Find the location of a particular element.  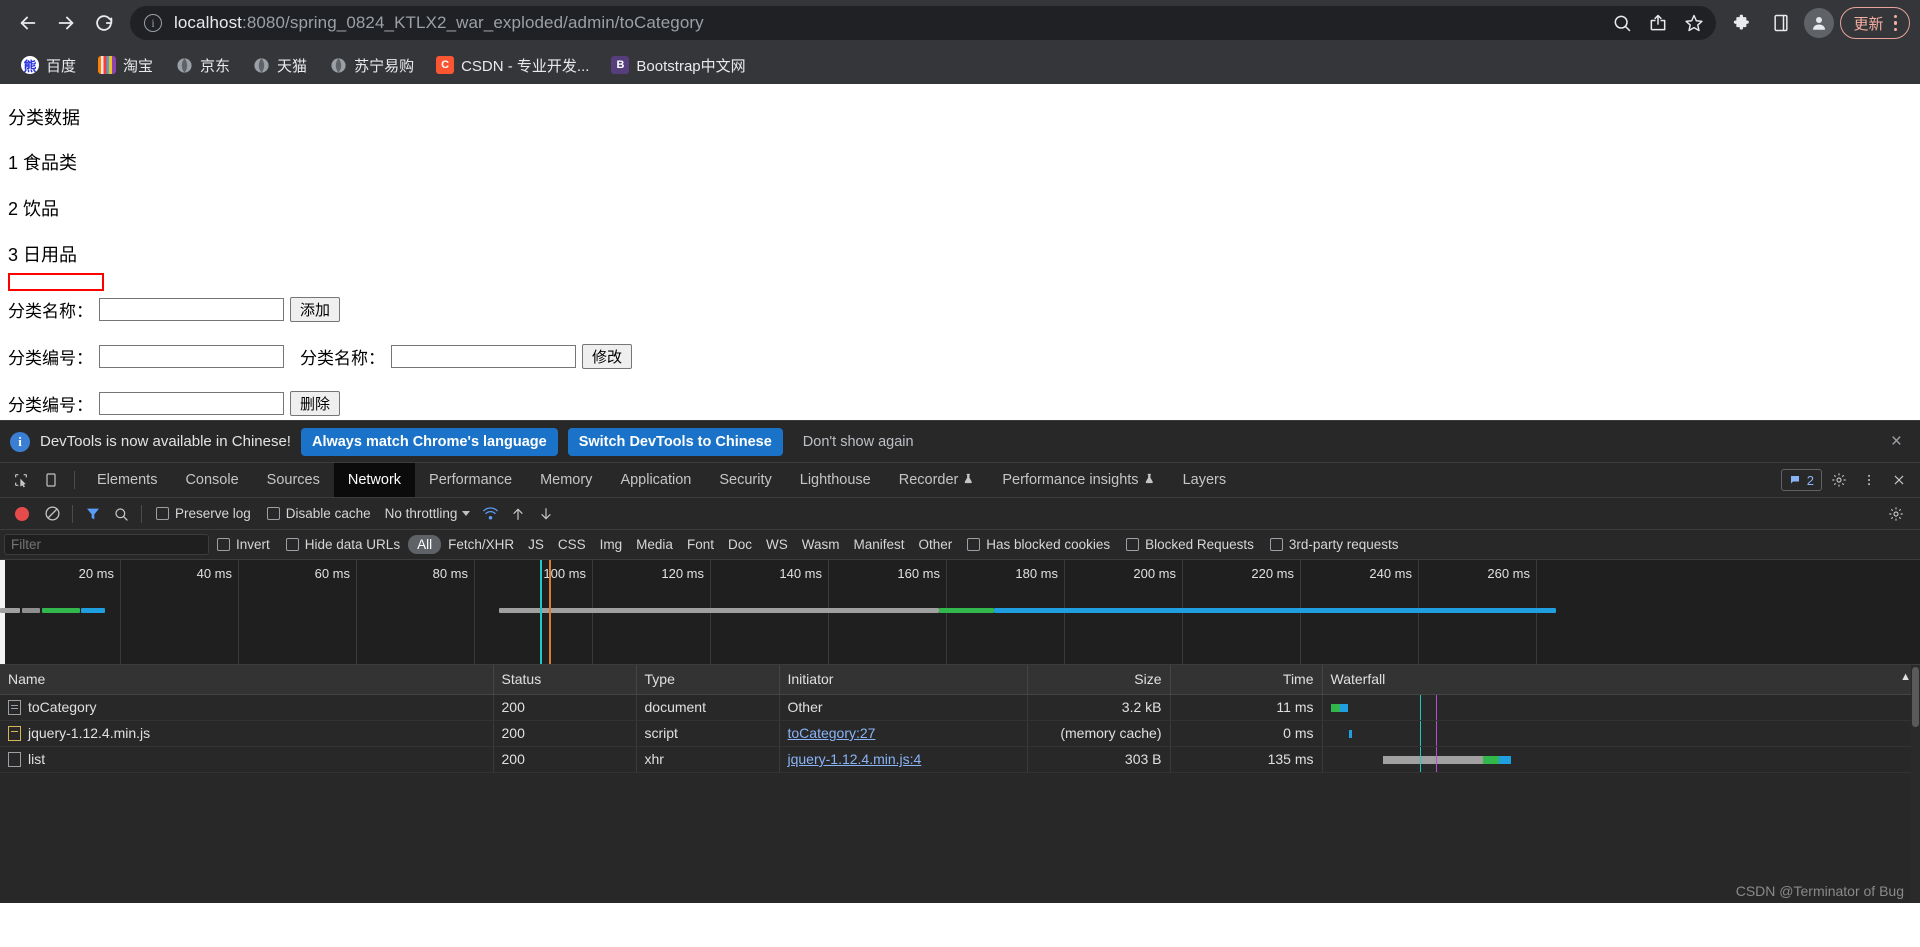

tab-memory: Memory is located at coordinates (566, 480).